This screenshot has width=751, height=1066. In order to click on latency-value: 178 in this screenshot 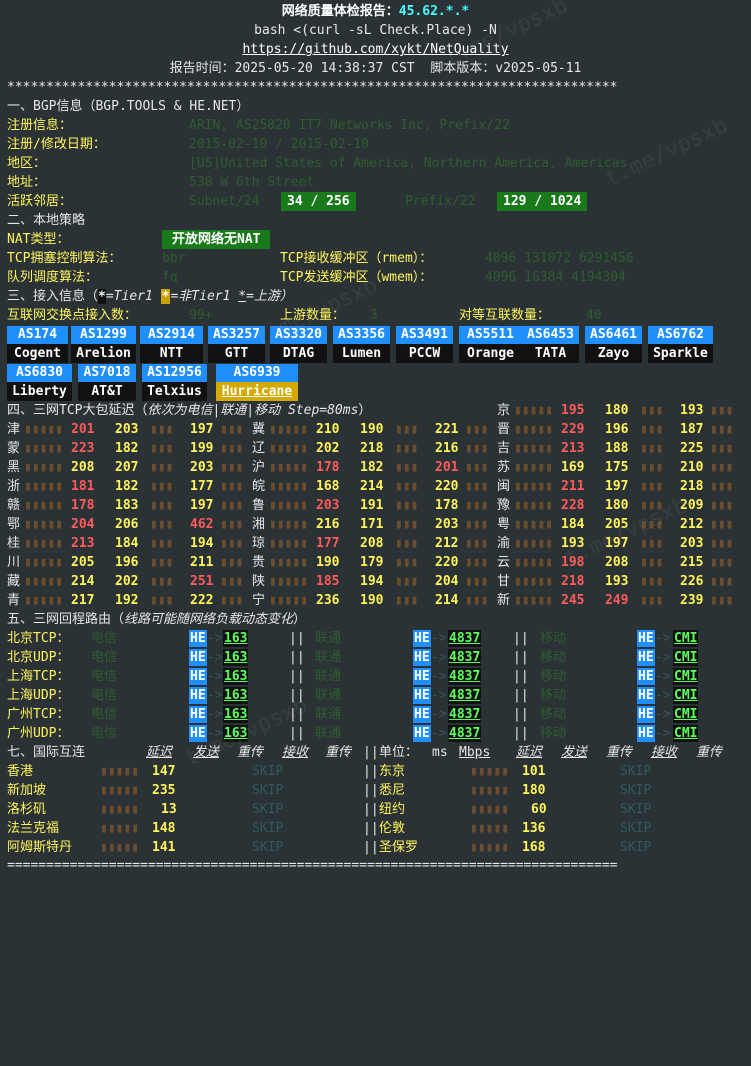, I will do `click(447, 505)`.